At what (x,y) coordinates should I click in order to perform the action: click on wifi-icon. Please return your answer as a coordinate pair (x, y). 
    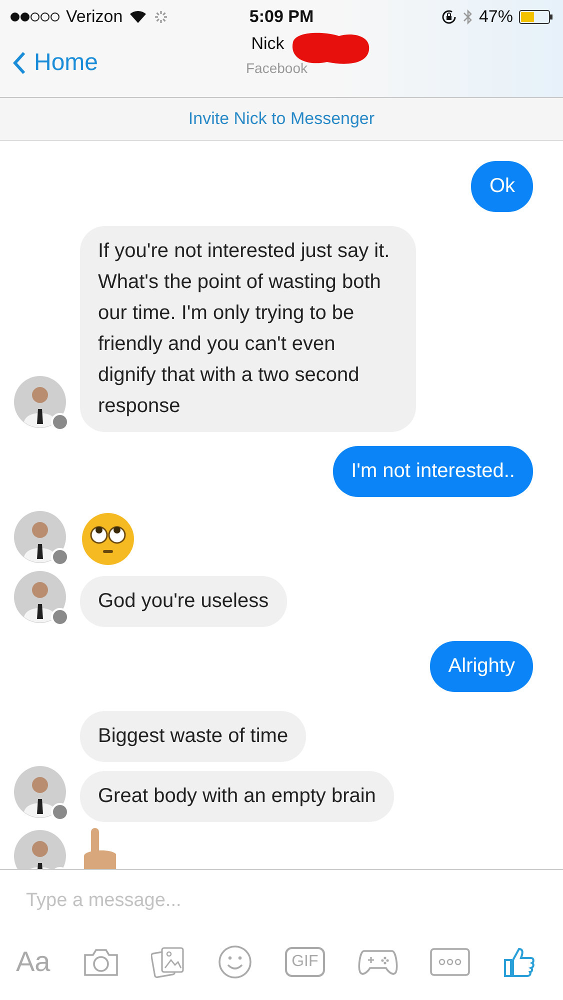
    Looking at the image, I should click on (137, 17).